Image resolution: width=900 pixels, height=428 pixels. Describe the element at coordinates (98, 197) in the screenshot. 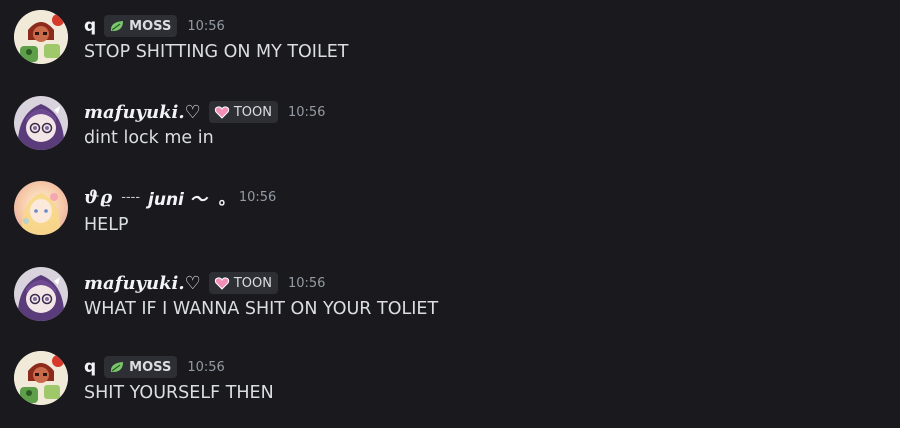

I see `username-prefix: ϑϱ` at that location.